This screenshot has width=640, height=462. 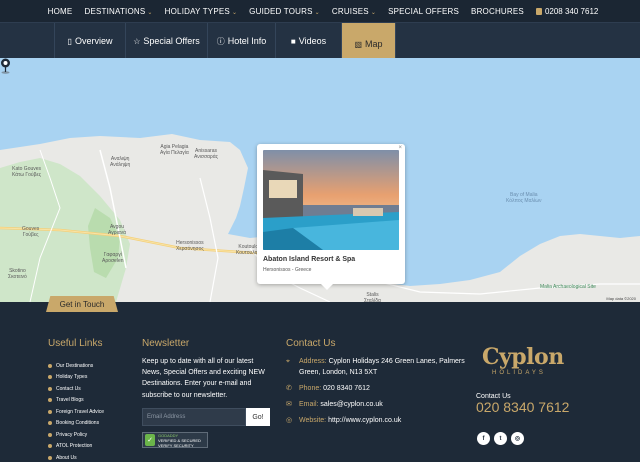 I want to click on logo-tagline: HOLIDAYS, so click(x=519, y=373).